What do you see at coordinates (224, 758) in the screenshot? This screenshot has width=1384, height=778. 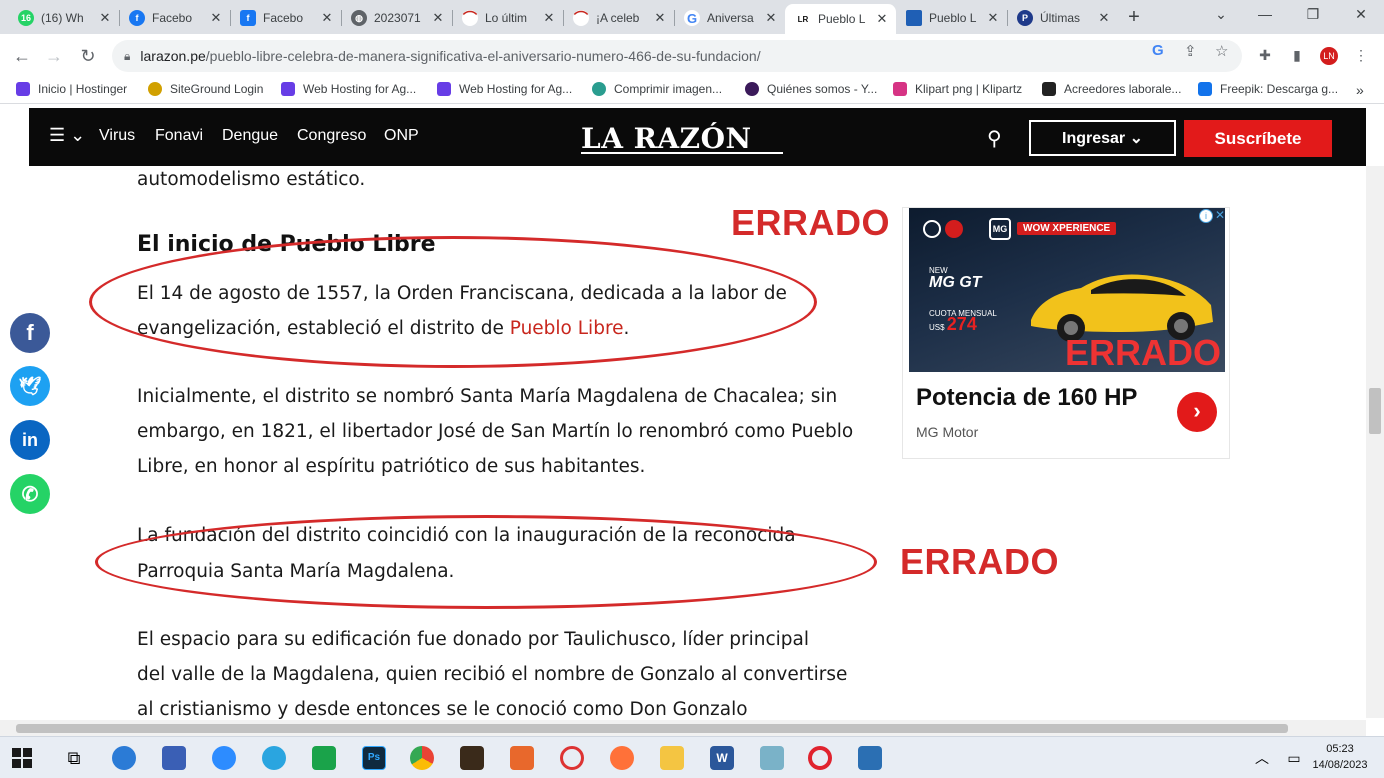 I see `zoom-icon` at bounding box center [224, 758].